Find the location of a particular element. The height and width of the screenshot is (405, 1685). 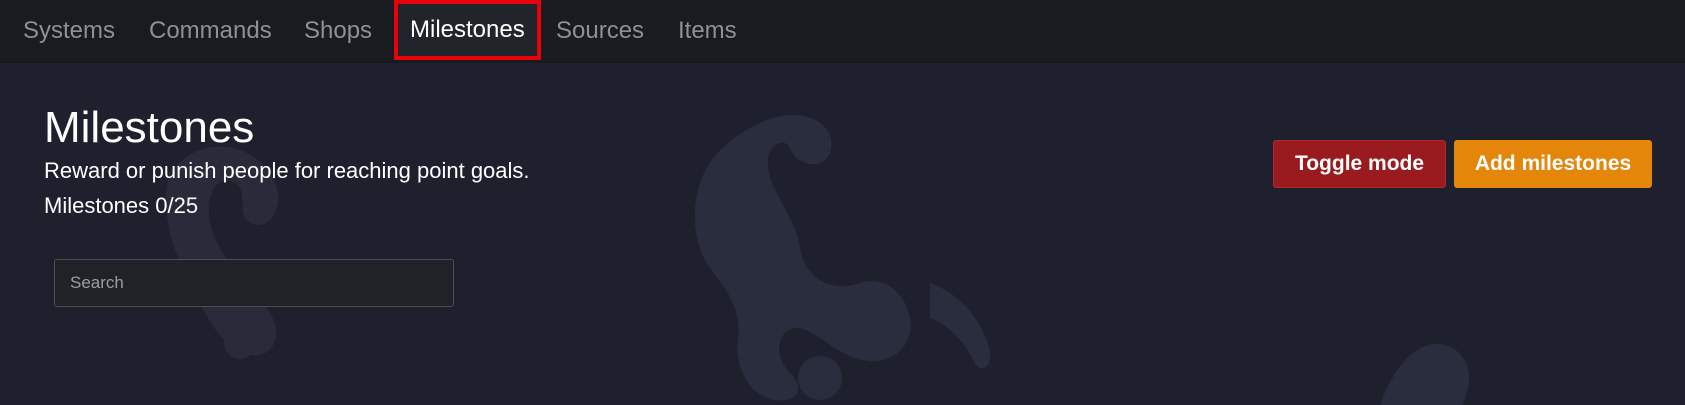

tab-milestones: Milestones is located at coordinates (467, 30).